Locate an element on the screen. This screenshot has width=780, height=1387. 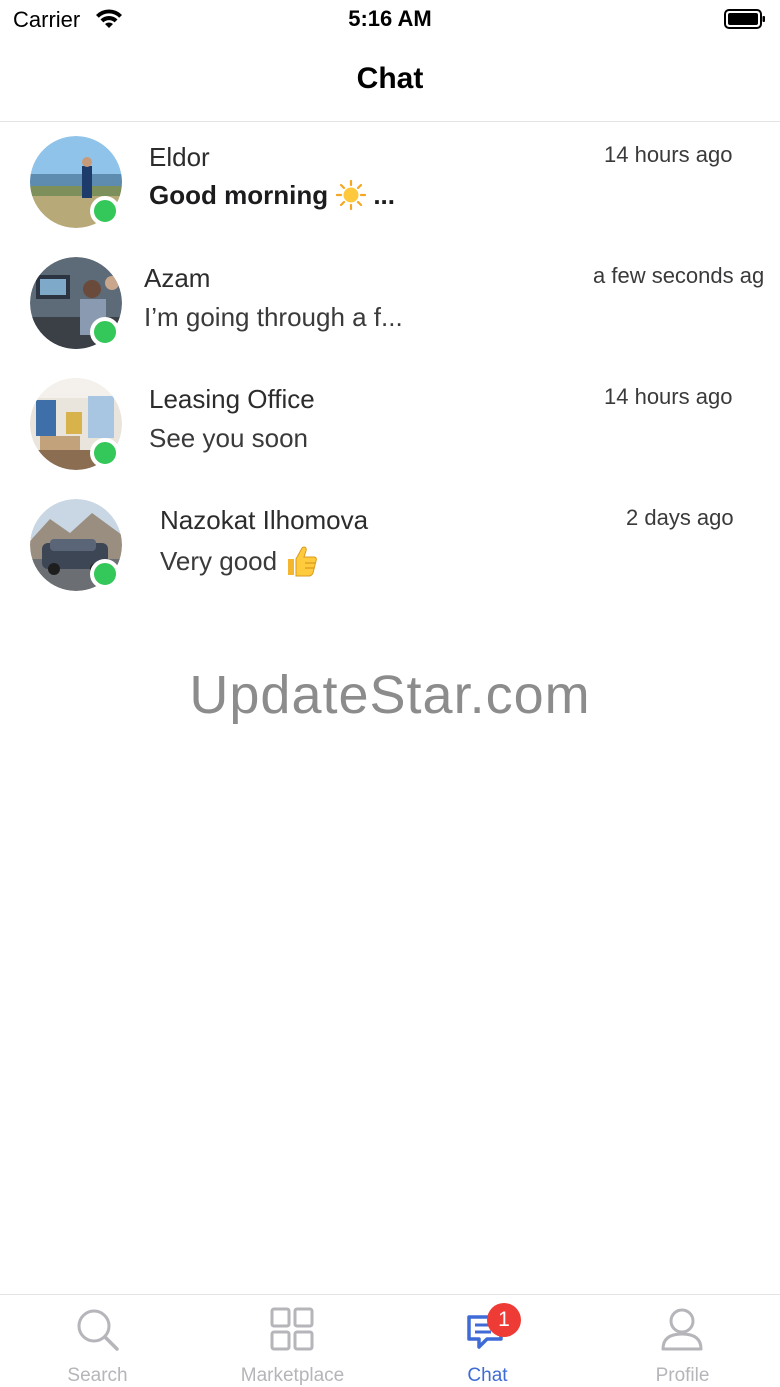
watermark: UpdateStar.com is located at coordinates (390, 695).